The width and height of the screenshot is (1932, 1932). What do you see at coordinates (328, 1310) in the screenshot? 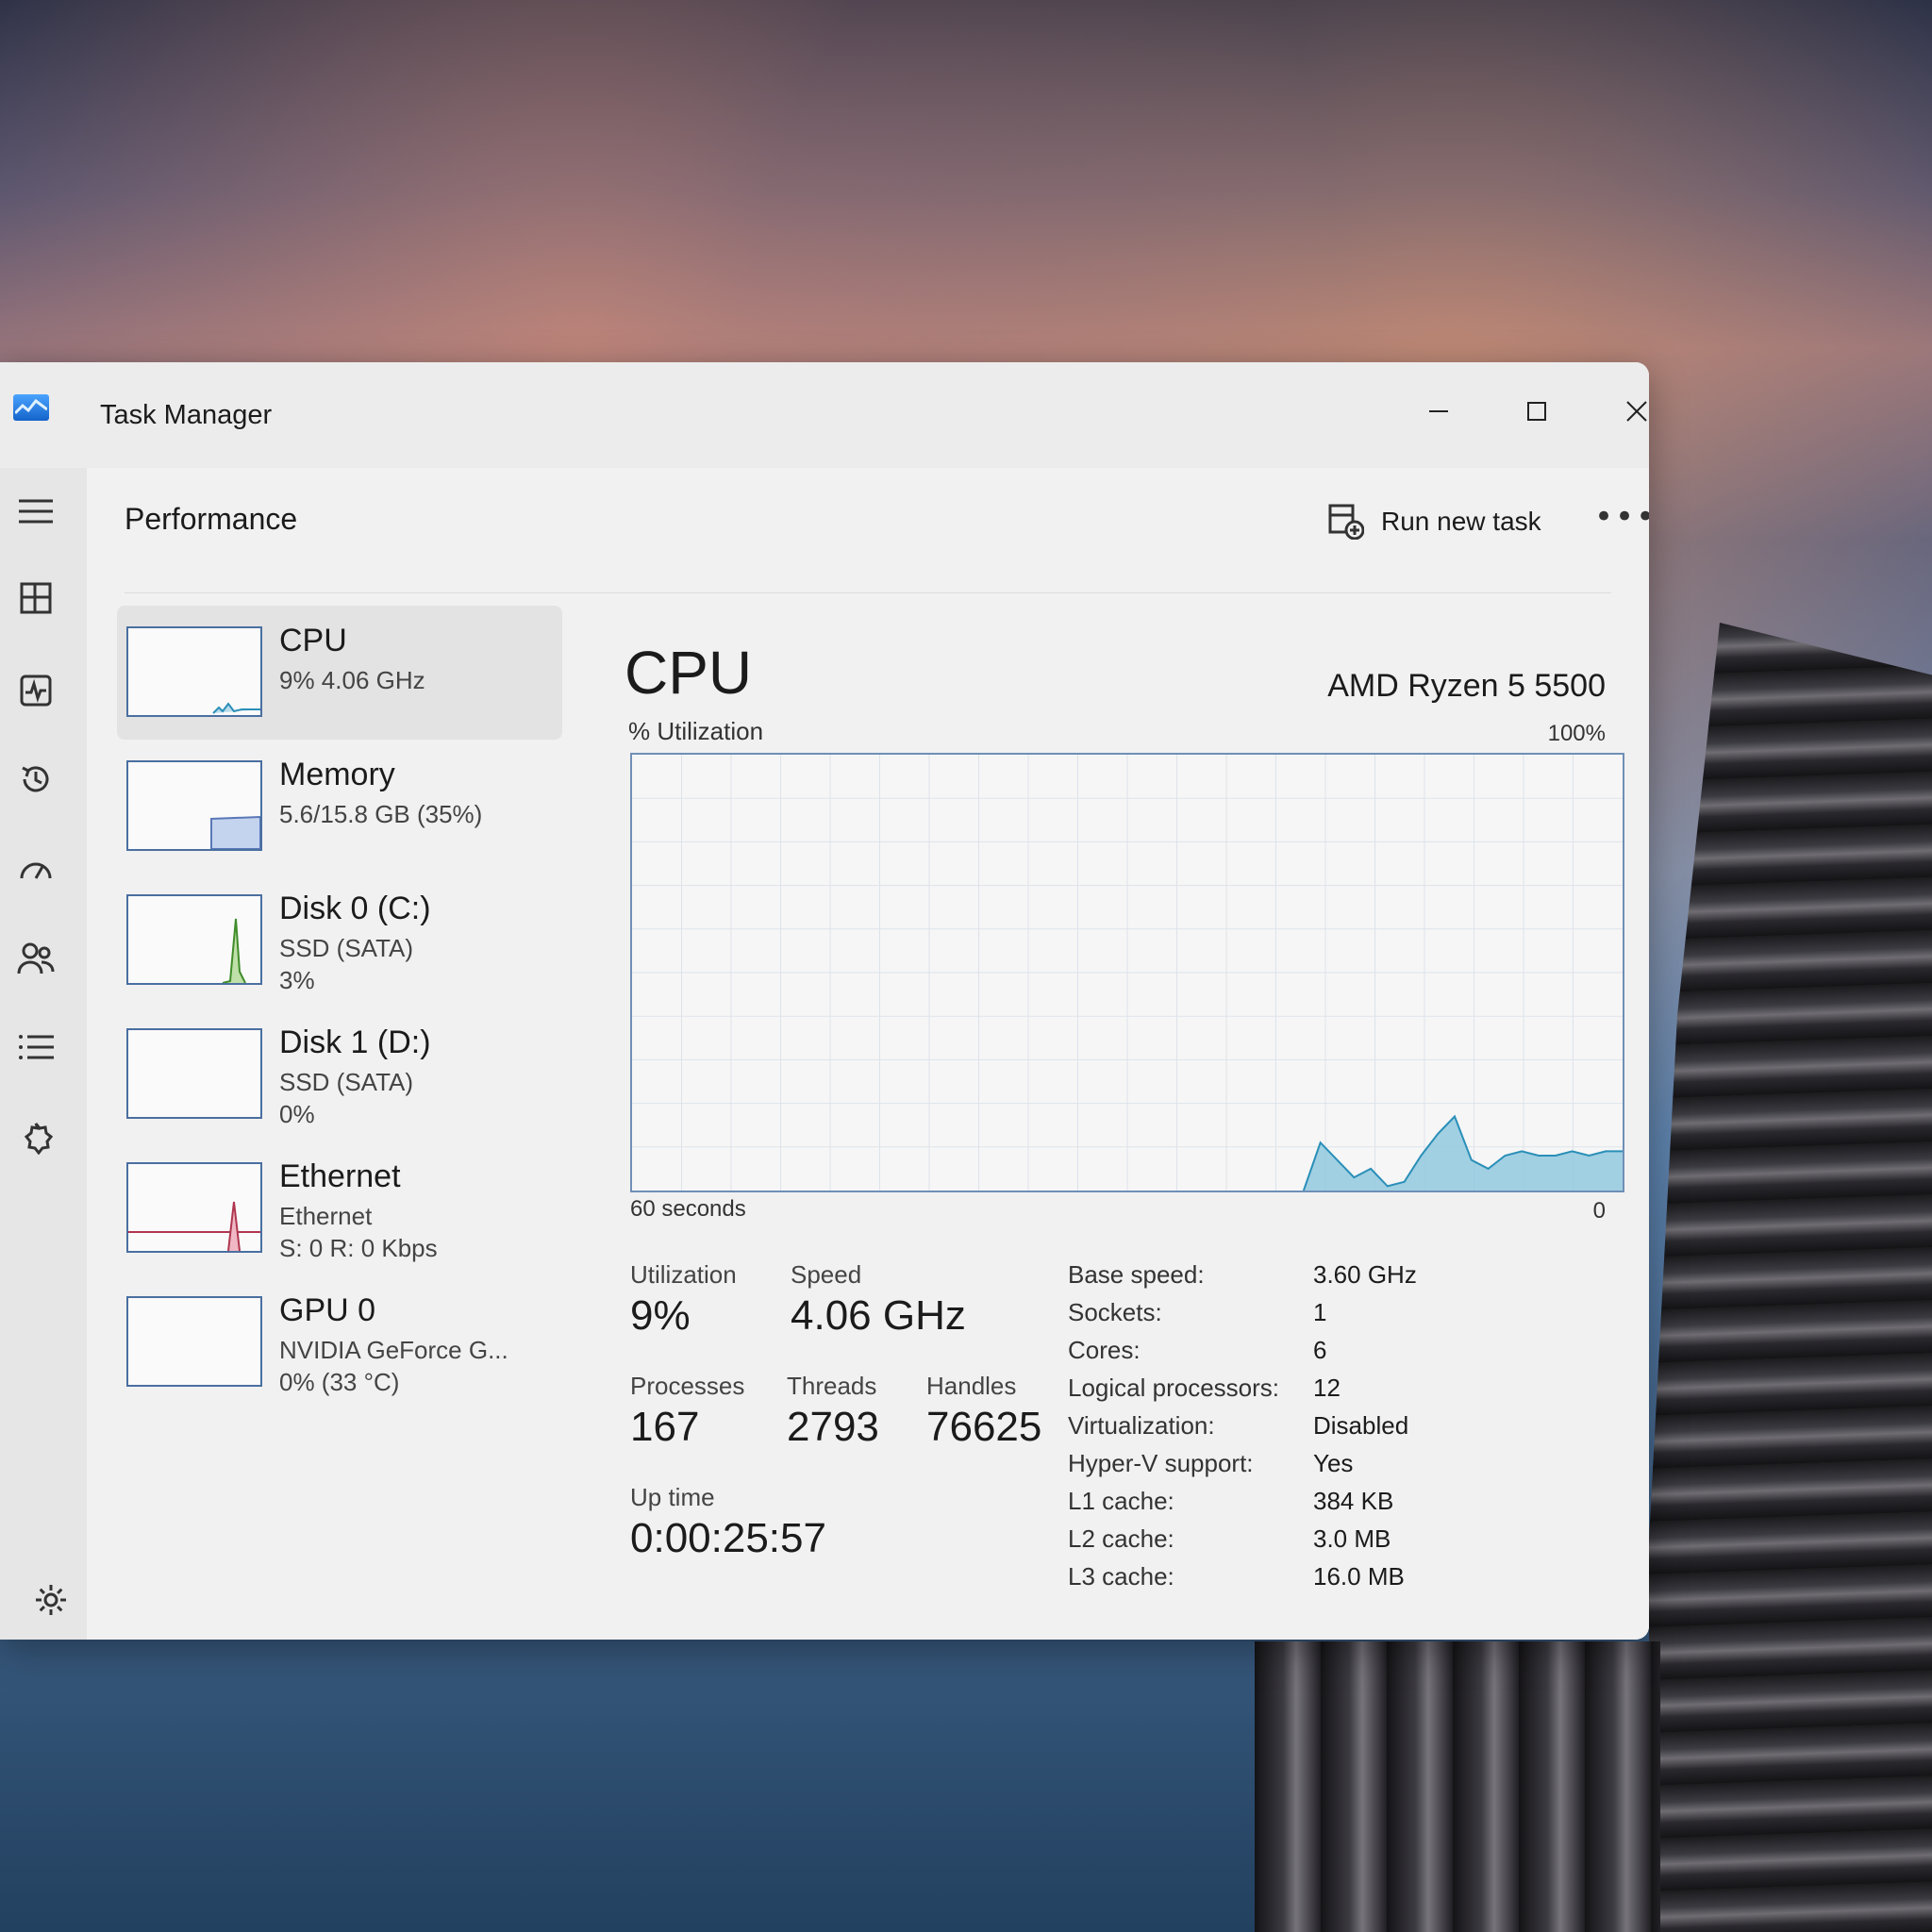
I see `device-name: GPU 0` at bounding box center [328, 1310].